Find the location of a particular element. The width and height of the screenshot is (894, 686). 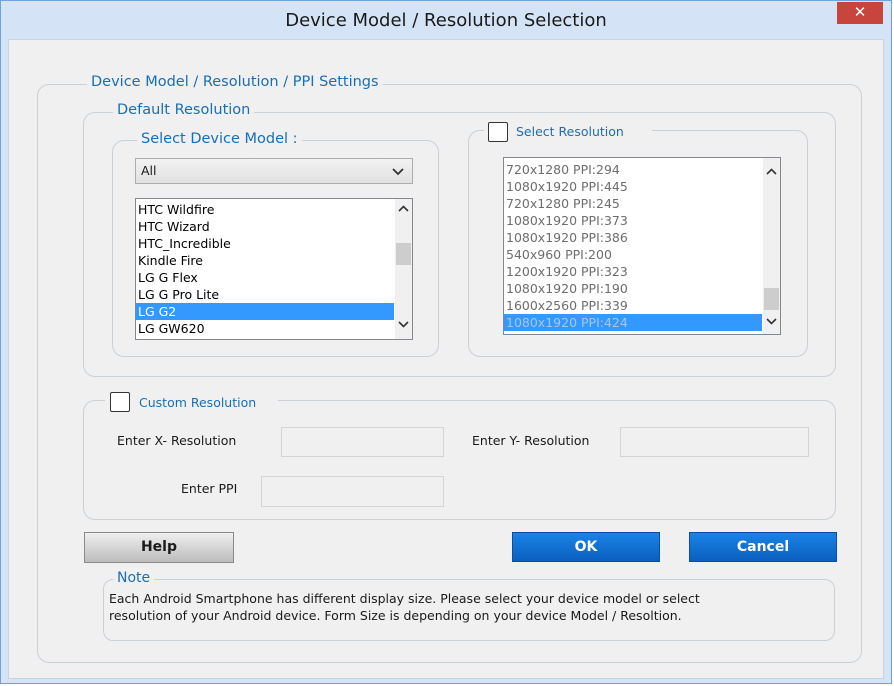

device-list-item: HTC Wizard is located at coordinates (265, 226).